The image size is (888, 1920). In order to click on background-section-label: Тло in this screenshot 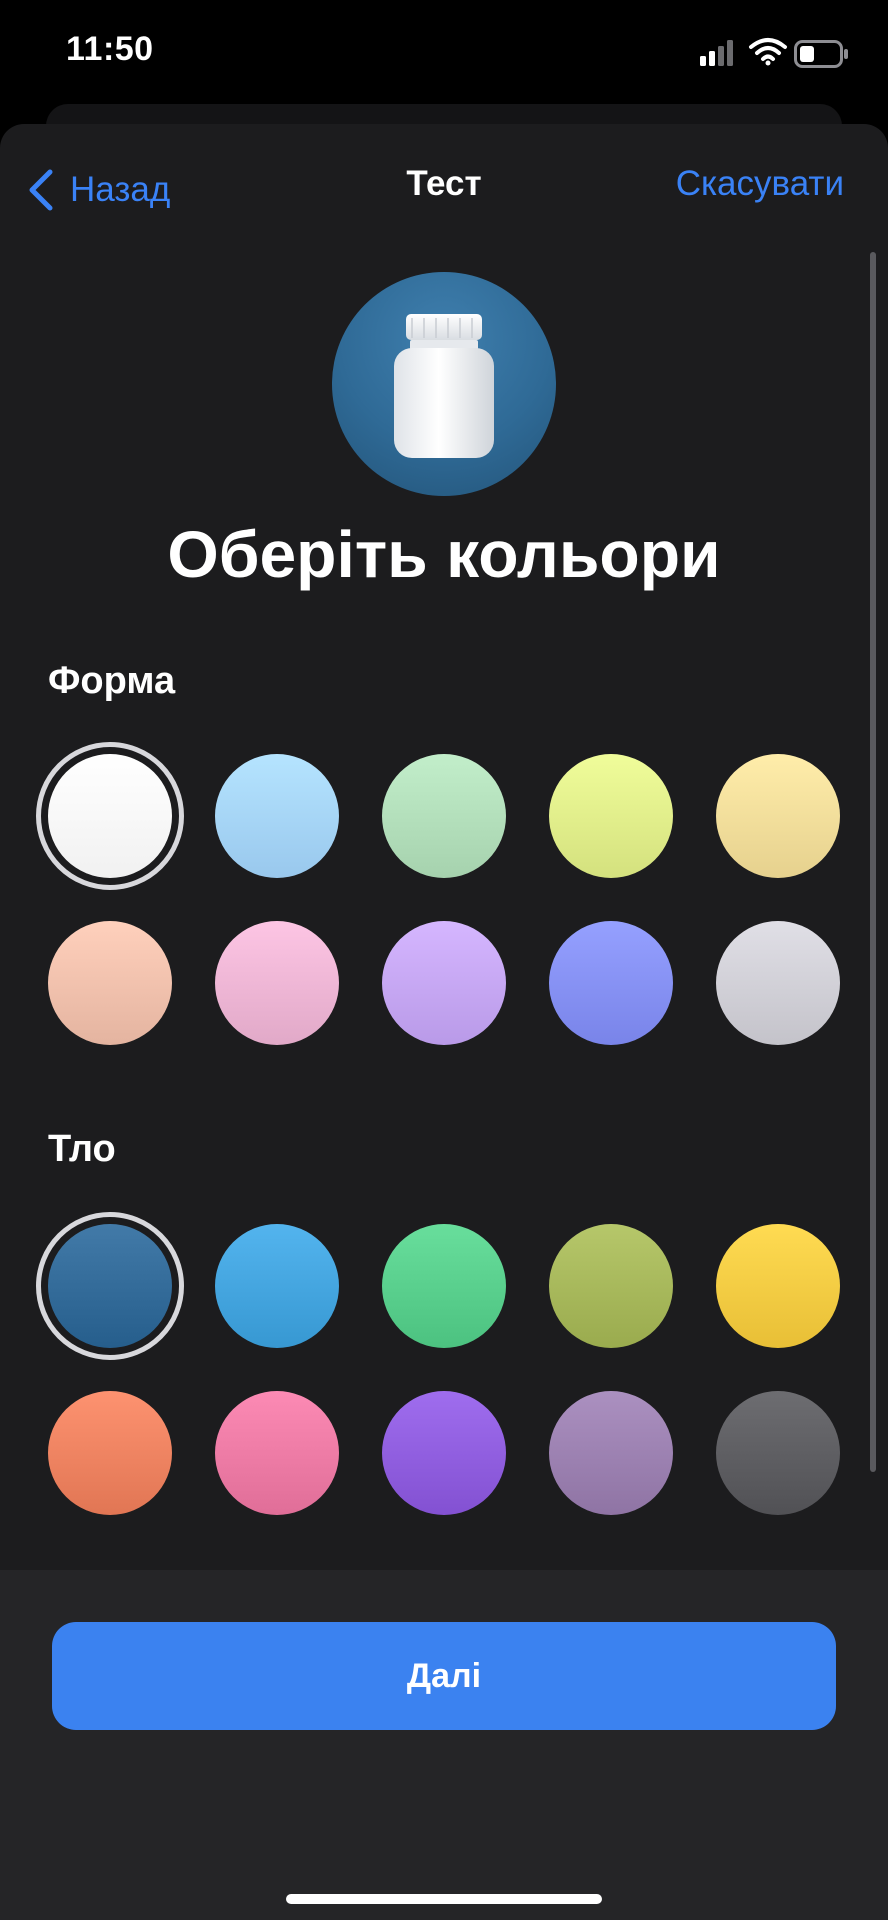, I will do `click(82, 1149)`.